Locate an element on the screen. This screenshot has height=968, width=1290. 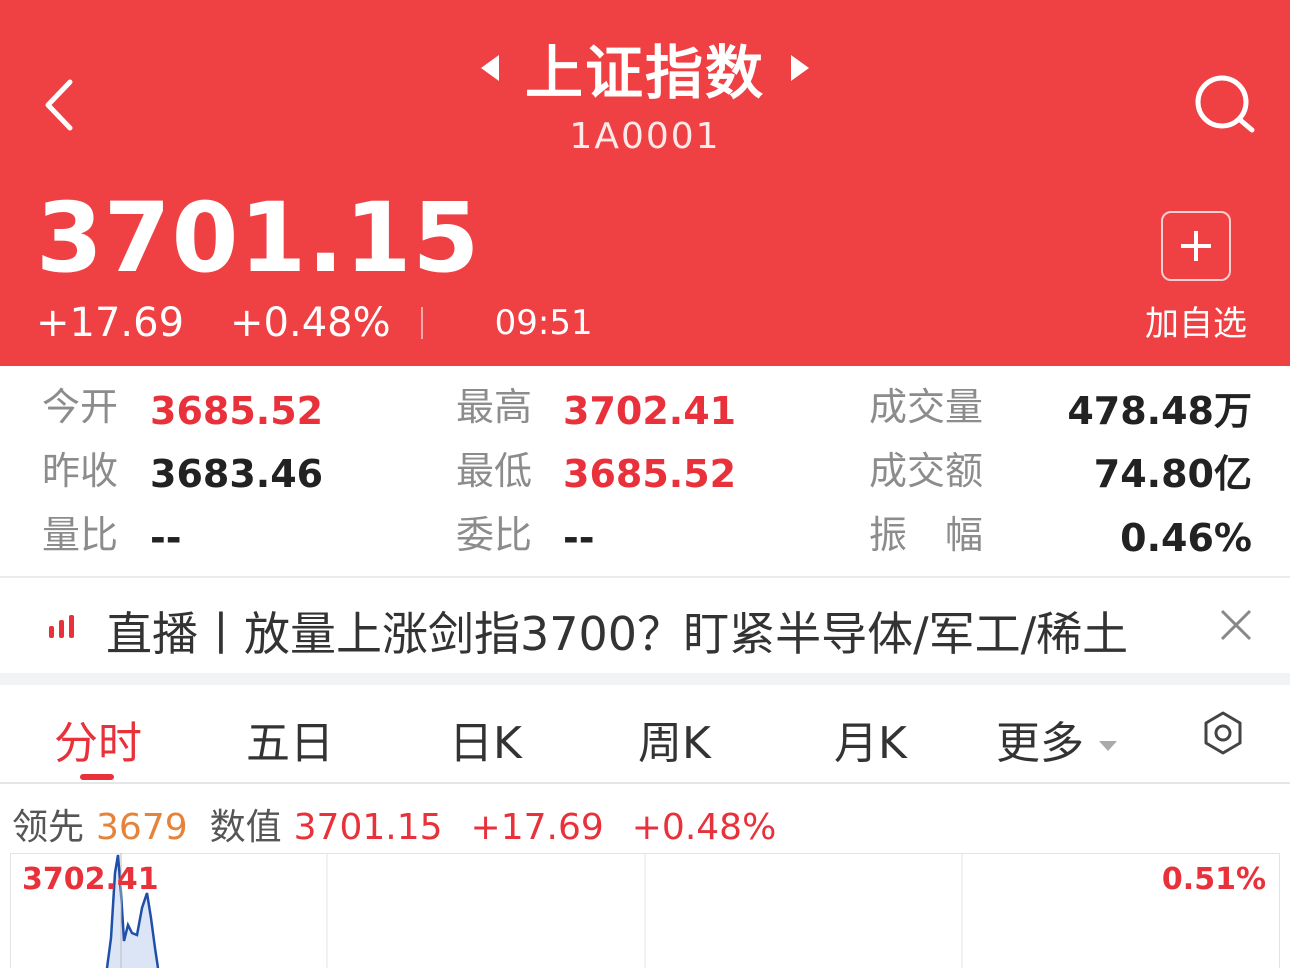
change-value: +17.69 is located at coordinates (110, 323).